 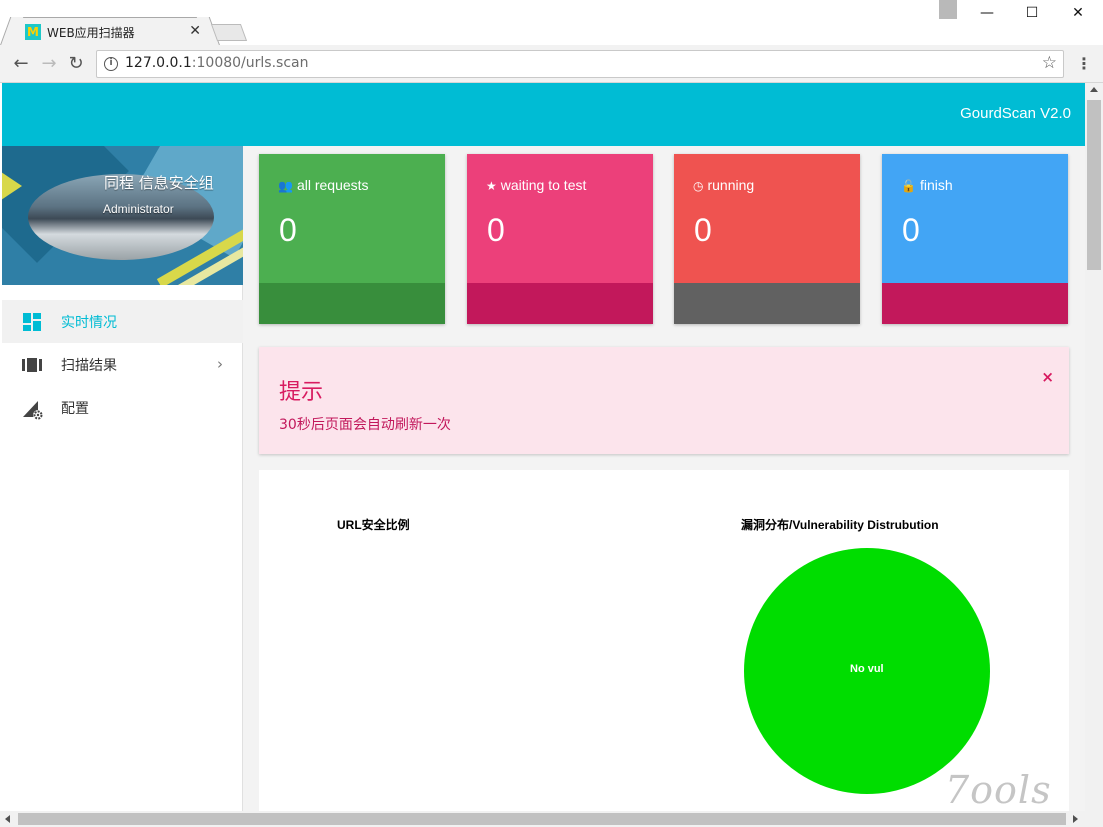 What do you see at coordinates (32, 322) in the screenshot?
I see `dashboard-icon` at bounding box center [32, 322].